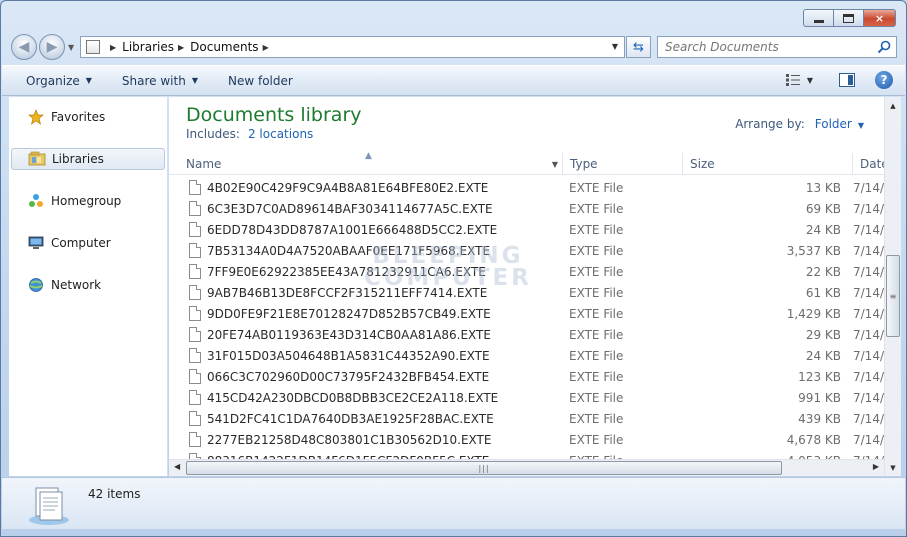 This screenshot has width=907, height=537. What do you see at coordinates (24, 47) in the screenshot?
I see `back-button: ◀` at bounding box center [24, 47].